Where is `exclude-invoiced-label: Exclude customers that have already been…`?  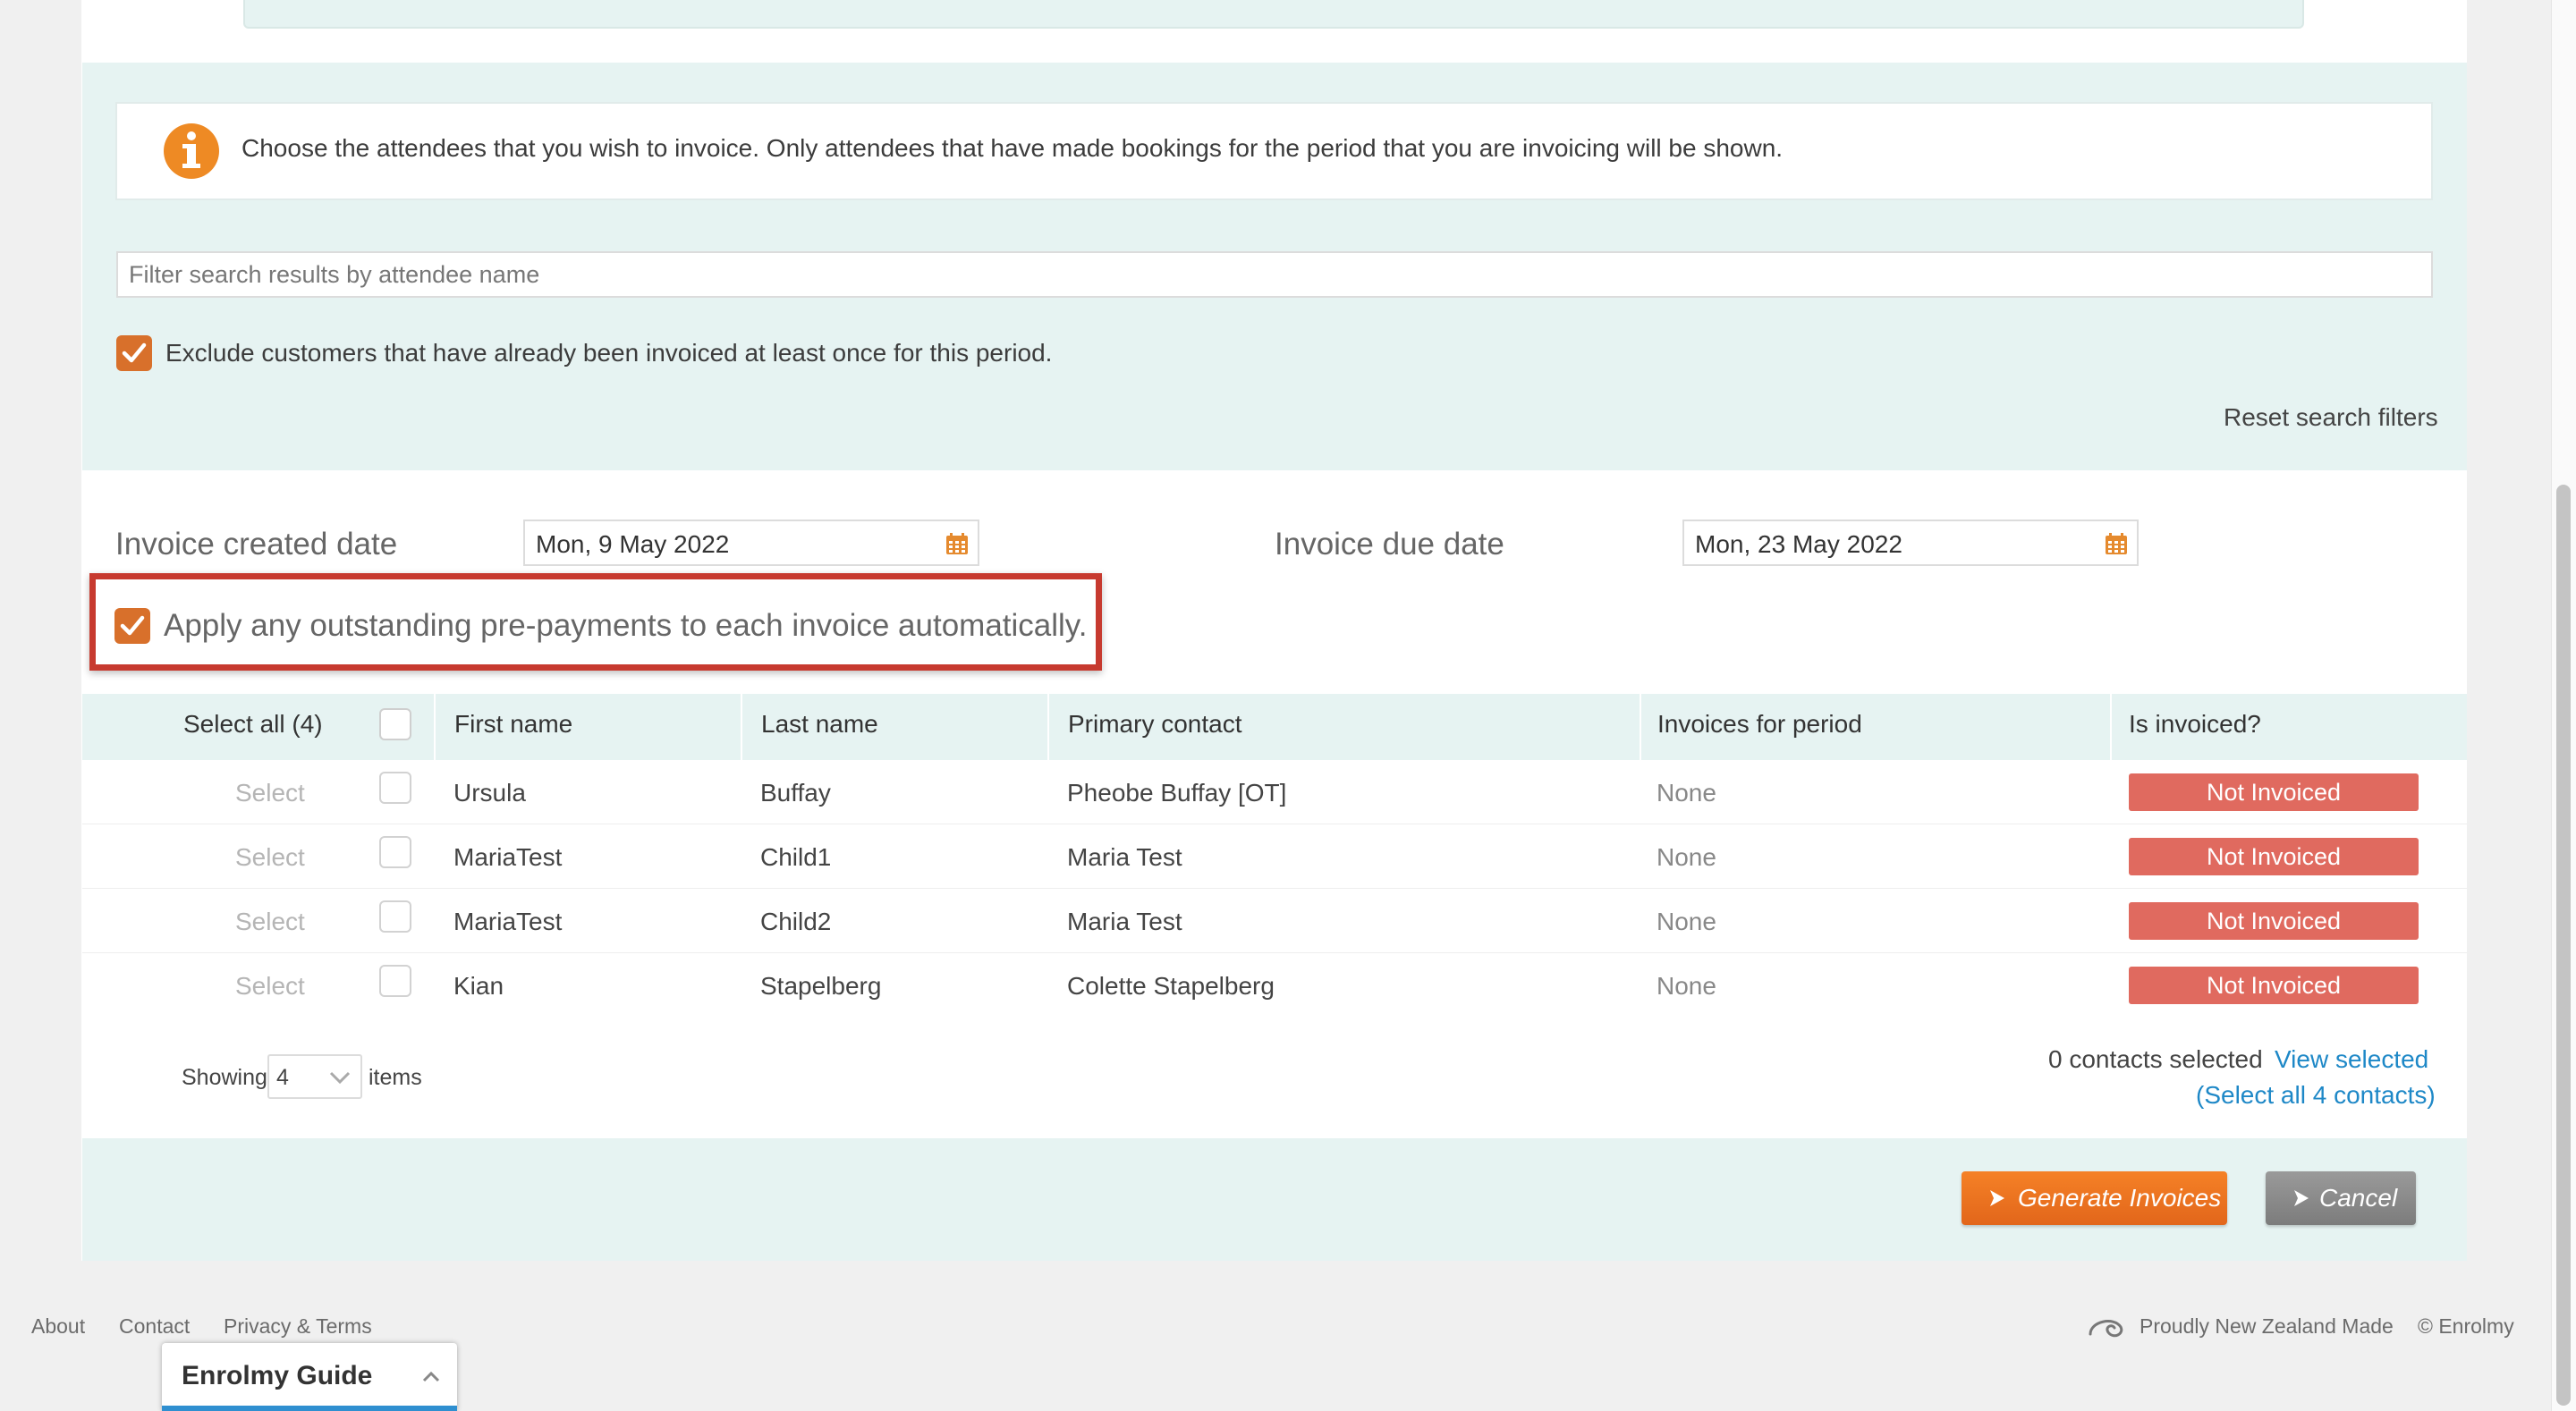
exclude-invoiced-label: Exclude customers that have already been… is located at coordinates (609, 353).